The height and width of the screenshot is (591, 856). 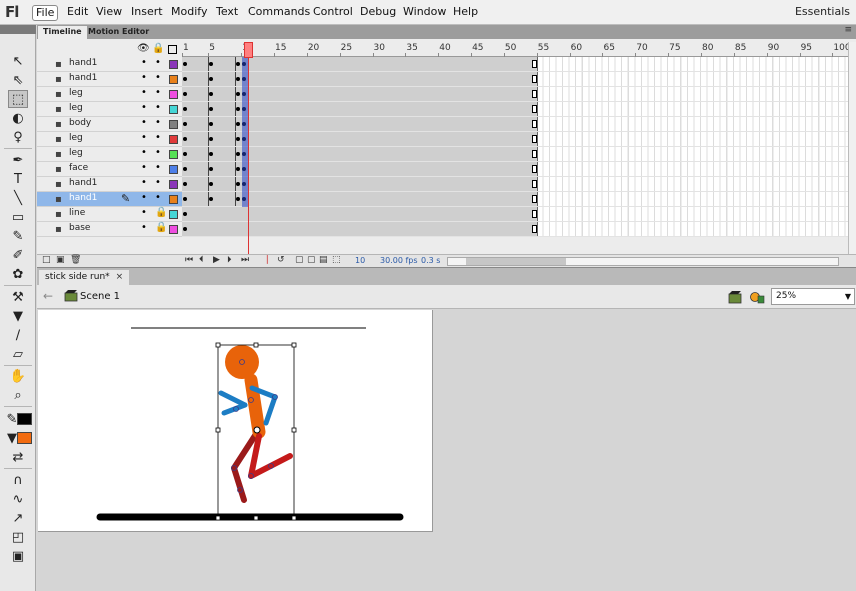 What do you see at coordinates (218, 518) in the screenshot?
I see `handle-bottom-left` at bounding box center [218, 518].